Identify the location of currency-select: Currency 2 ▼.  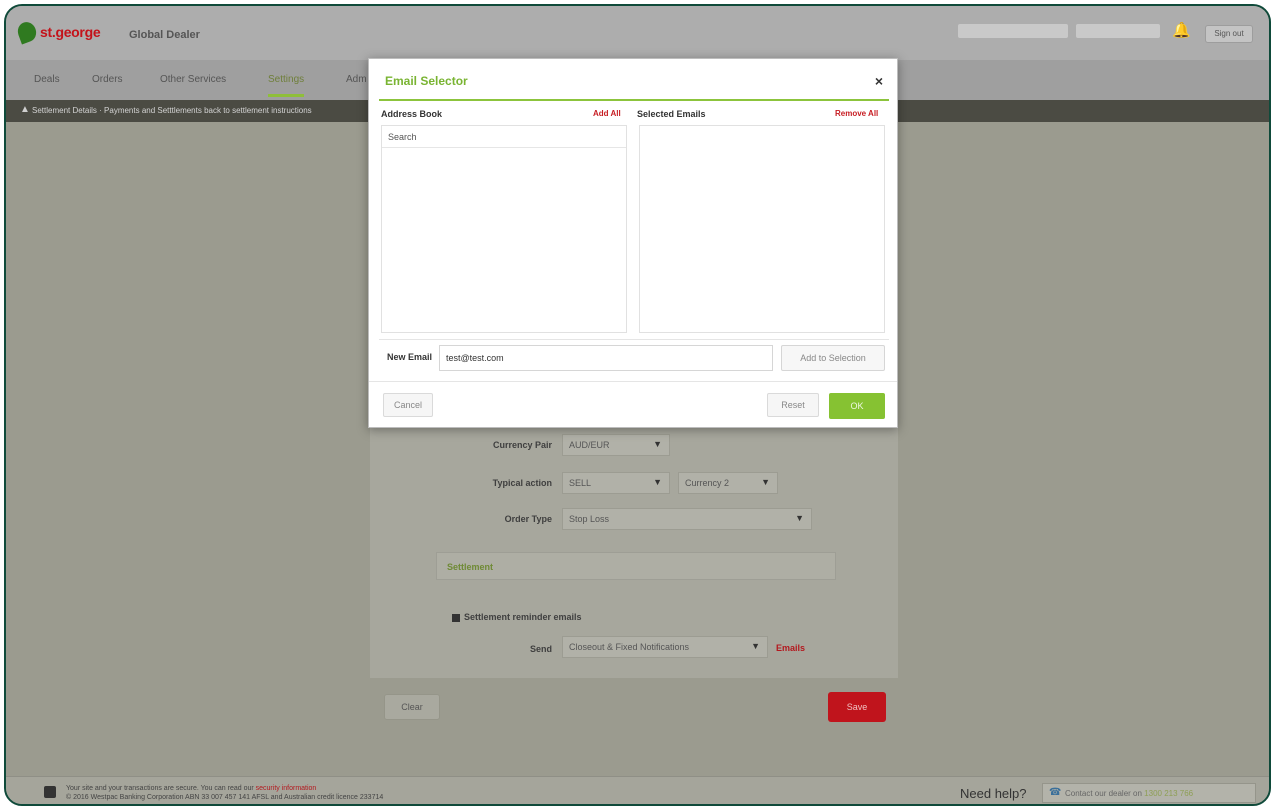
(728, 483).